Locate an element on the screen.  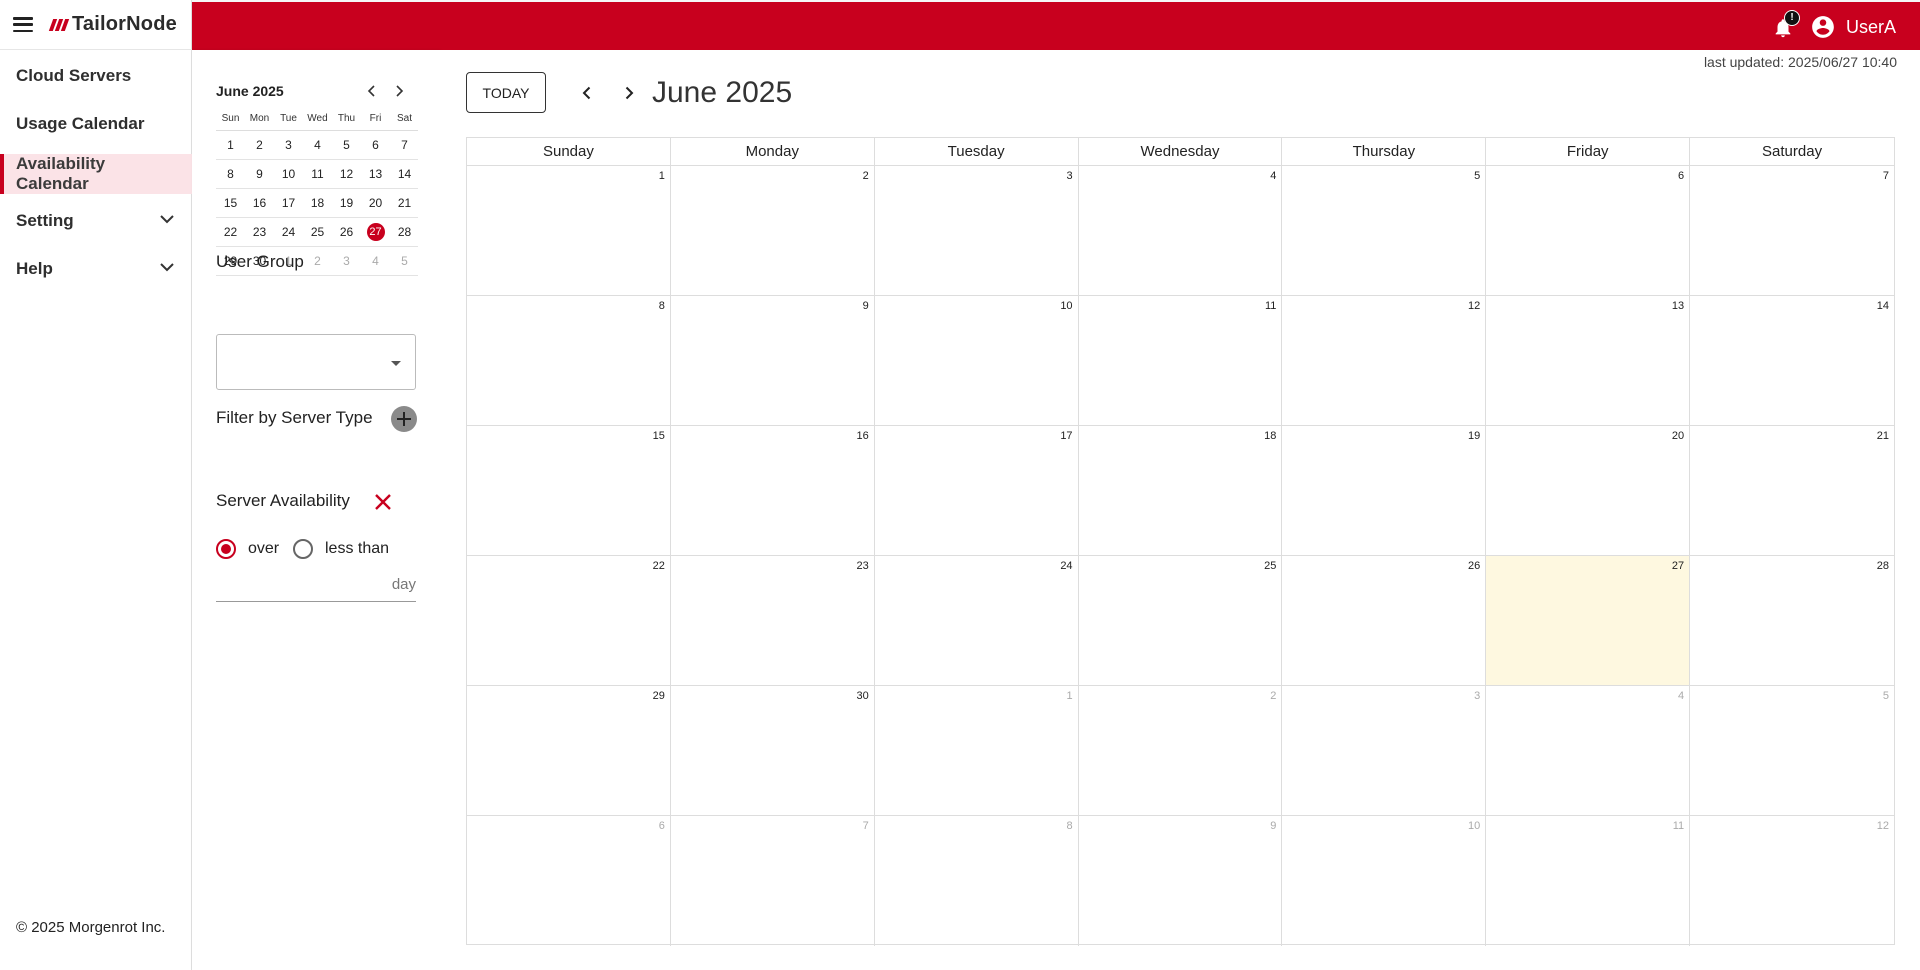
mini-calendar-day: 20 is located at coordinates (375, 203).